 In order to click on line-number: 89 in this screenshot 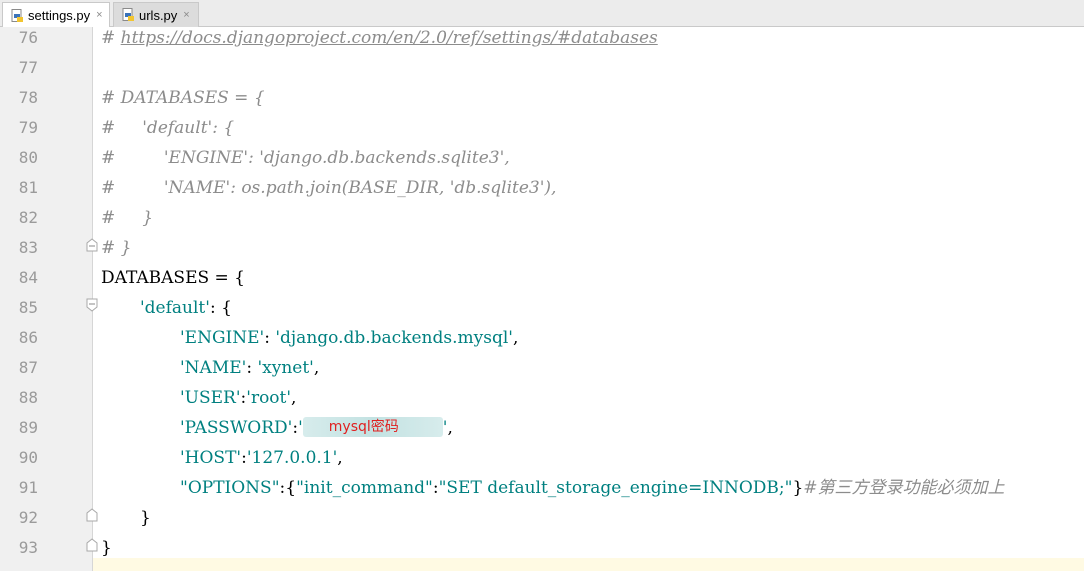, I will do `click(28, 427)`.